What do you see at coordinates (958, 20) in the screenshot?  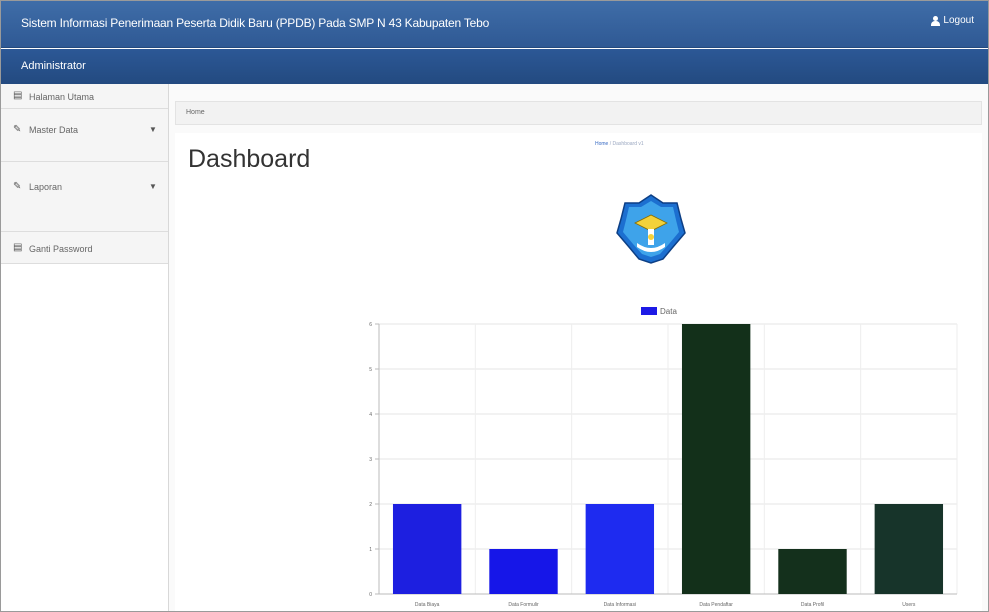 I see `logout-label: Logout` at bounding box center [958, 20].